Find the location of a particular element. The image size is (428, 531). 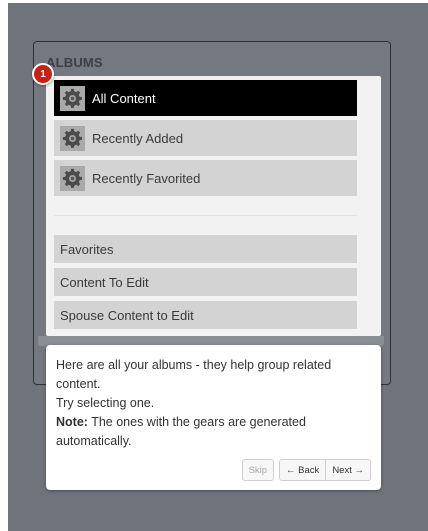

album-item-label: Recently Favorited is located at coordinates (146, 178).